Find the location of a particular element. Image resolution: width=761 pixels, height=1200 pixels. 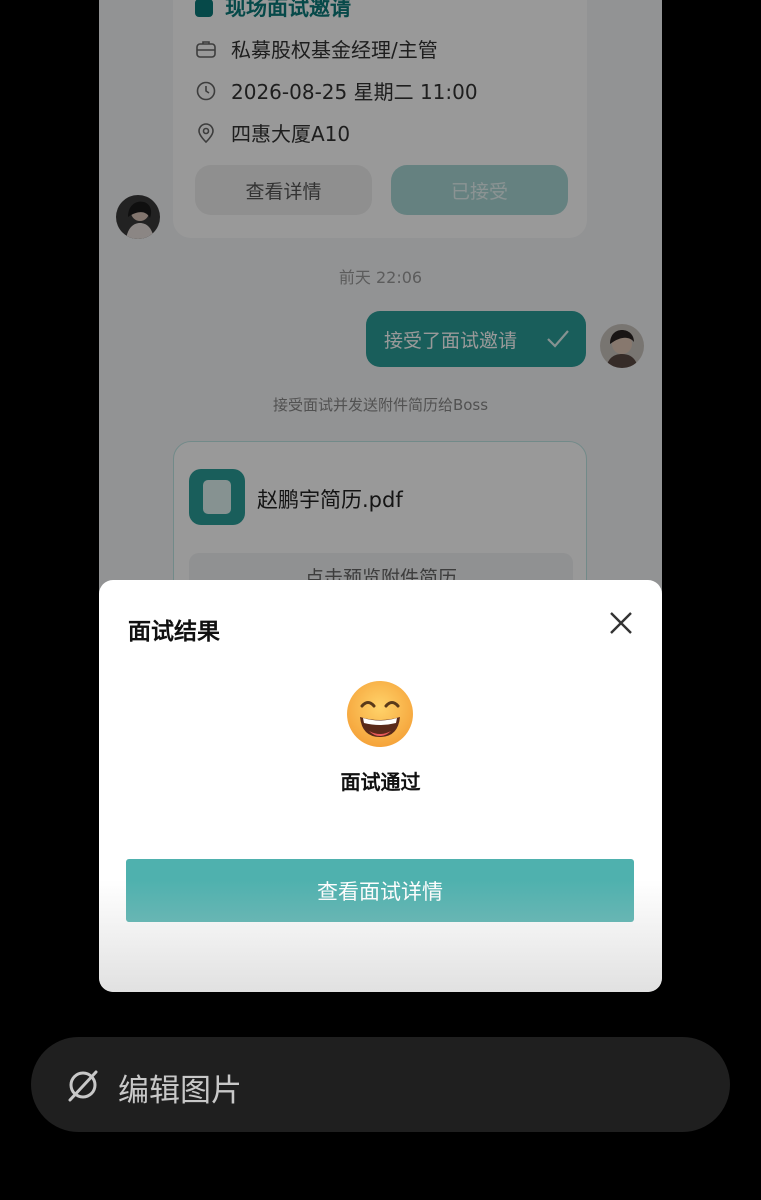

edit-image-label: 编辑图片 is located at coordinates (180, 1091).